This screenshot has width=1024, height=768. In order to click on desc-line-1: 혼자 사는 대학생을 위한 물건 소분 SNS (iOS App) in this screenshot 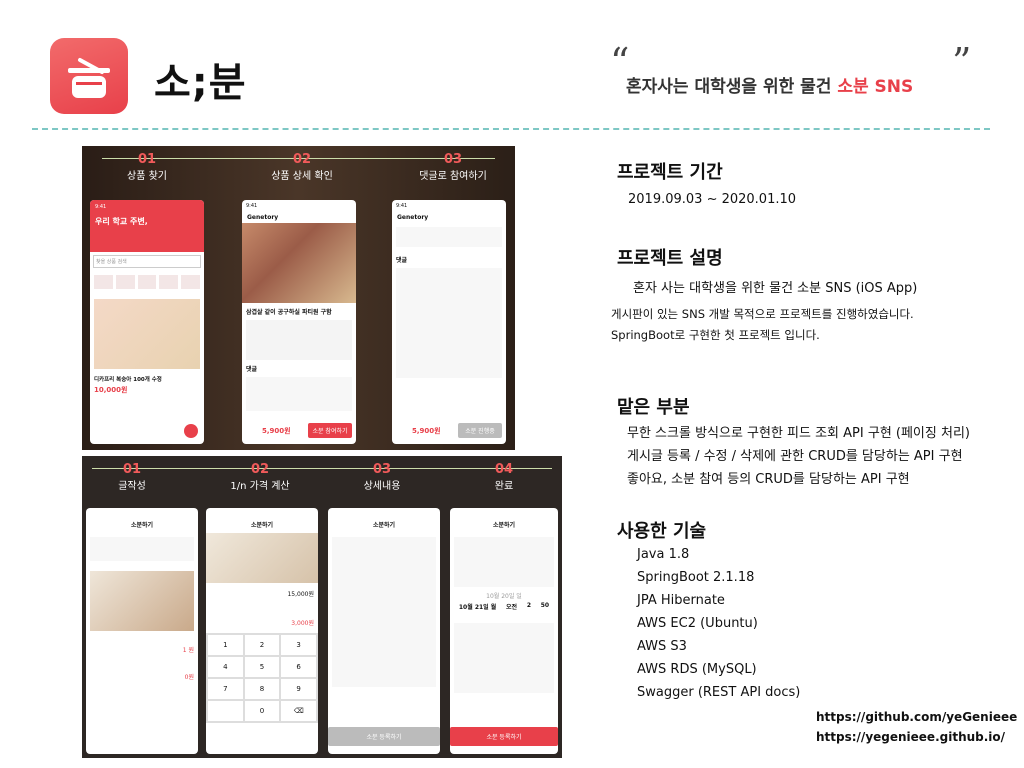, I will do `click(775, 288)`.